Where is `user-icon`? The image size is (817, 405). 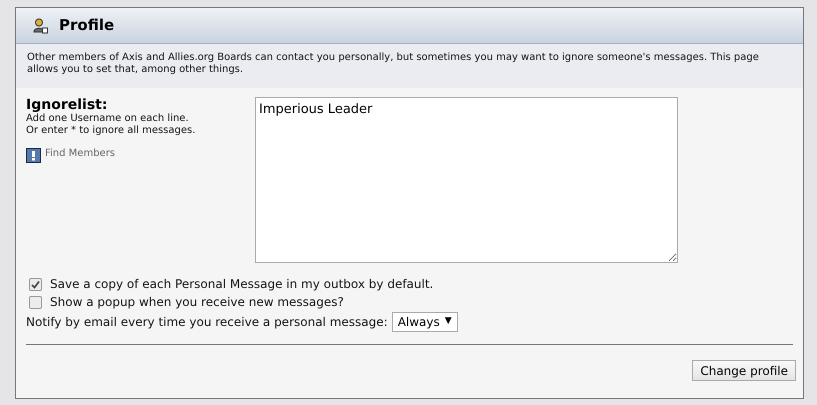
user-icon is located at coordinates (41, 26).